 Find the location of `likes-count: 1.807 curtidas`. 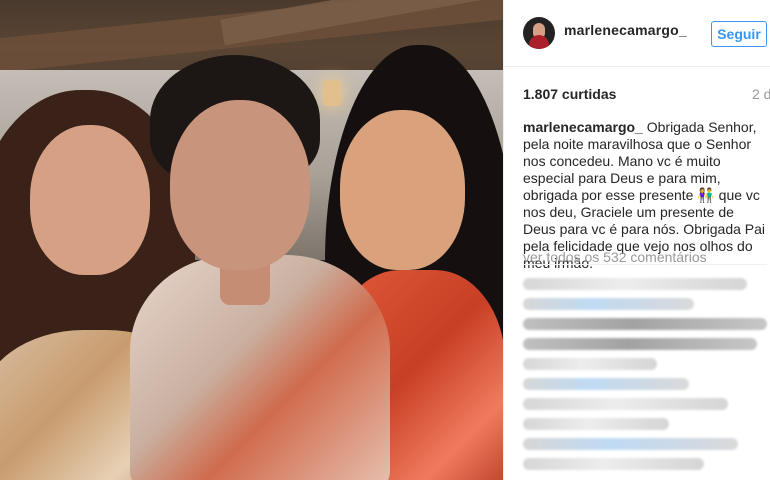

likes-count: 1.807 curtidas is located at coordinates (569, 94).